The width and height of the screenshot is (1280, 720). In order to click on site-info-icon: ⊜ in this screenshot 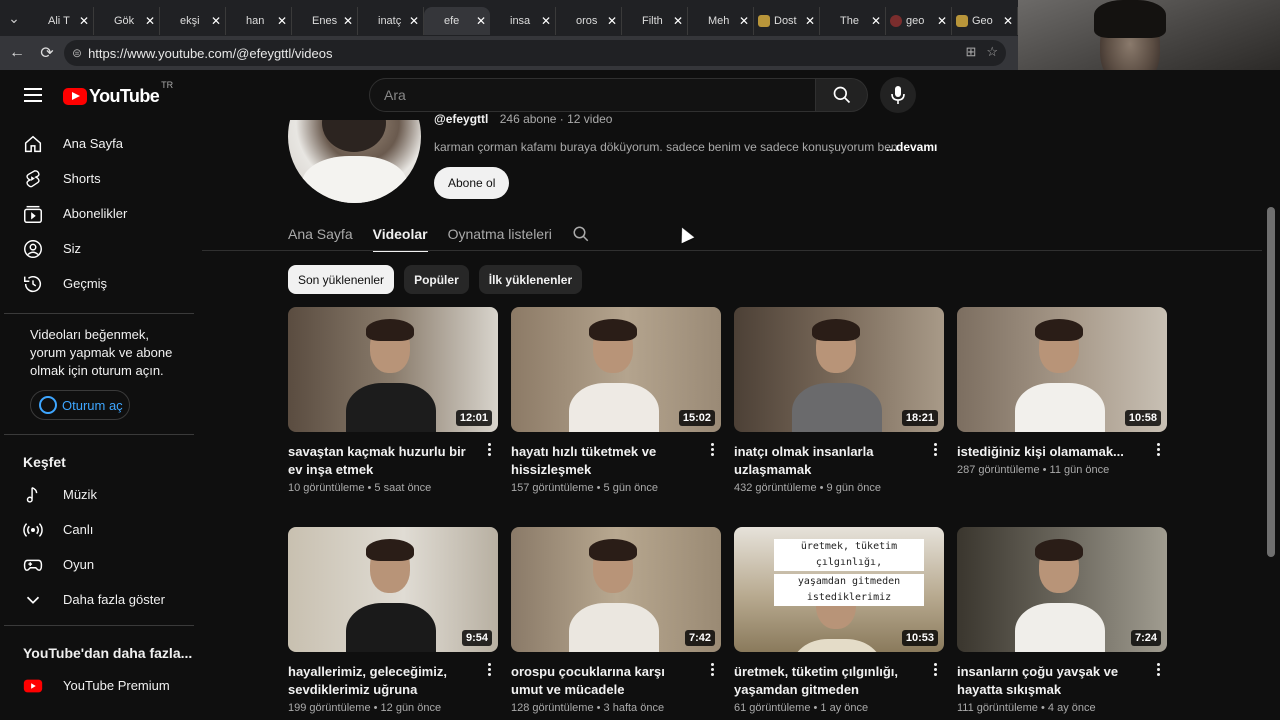, I will do `click(77, 53)`.